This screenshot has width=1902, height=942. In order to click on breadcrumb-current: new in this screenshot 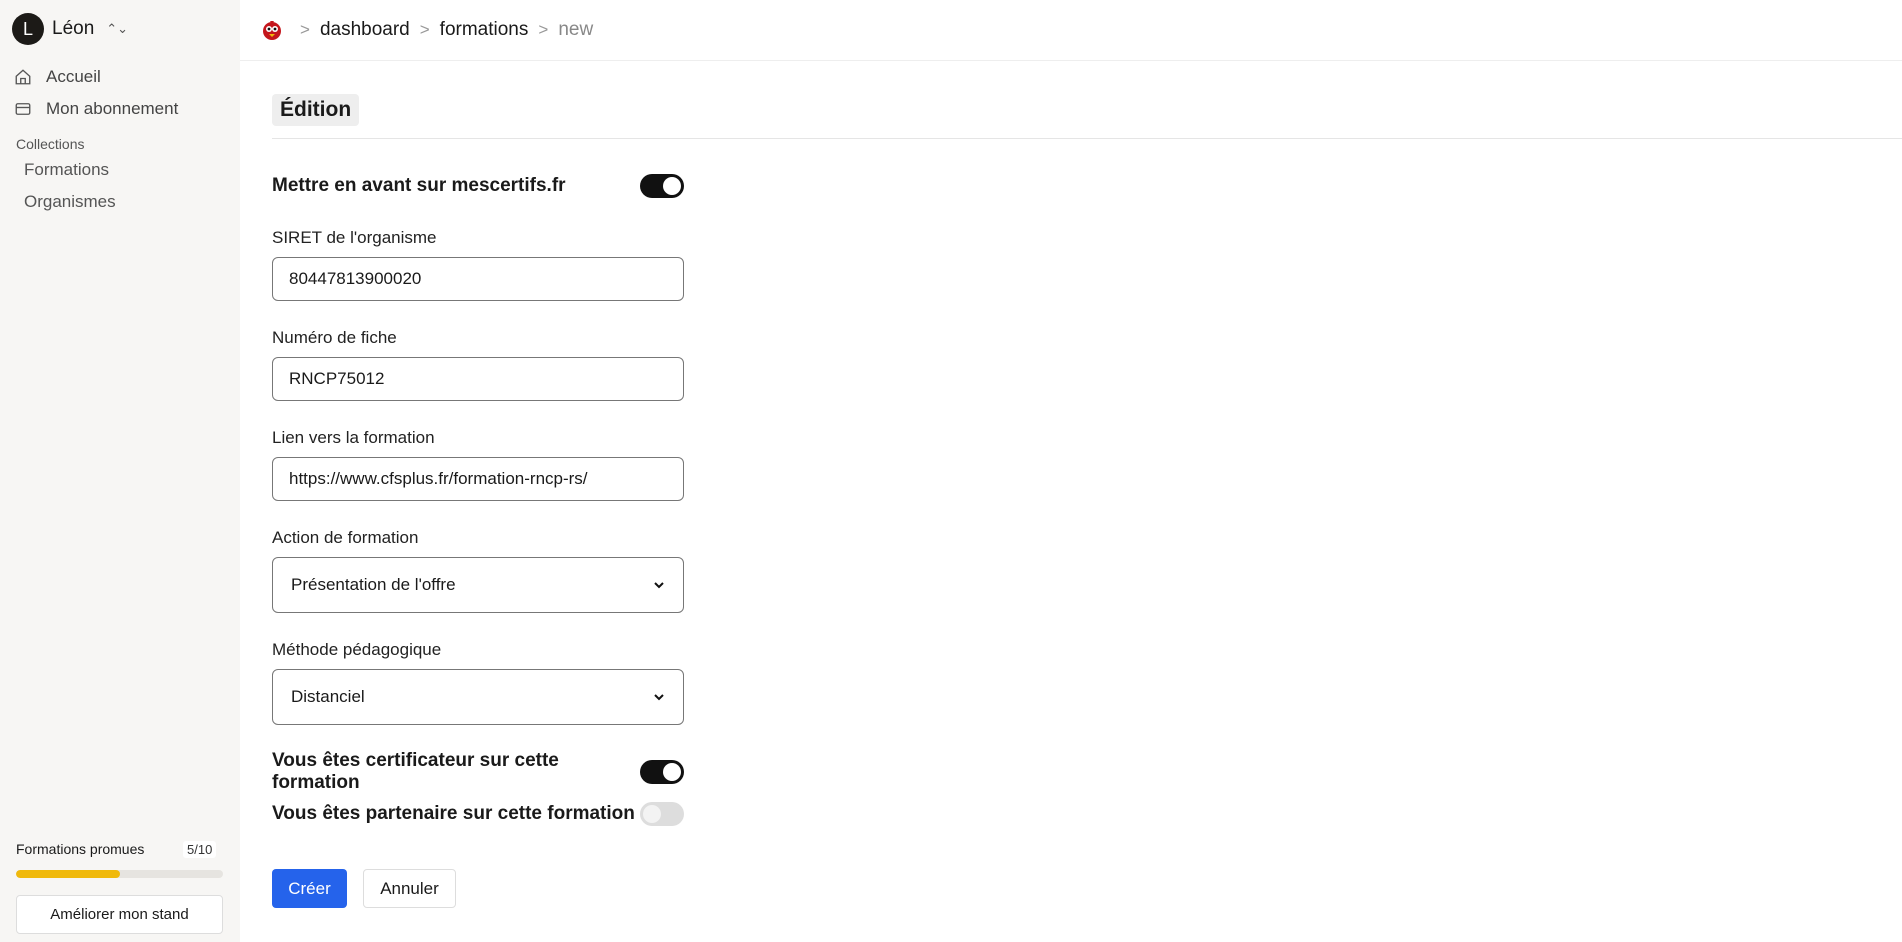, I will do `click(576, 29)`.